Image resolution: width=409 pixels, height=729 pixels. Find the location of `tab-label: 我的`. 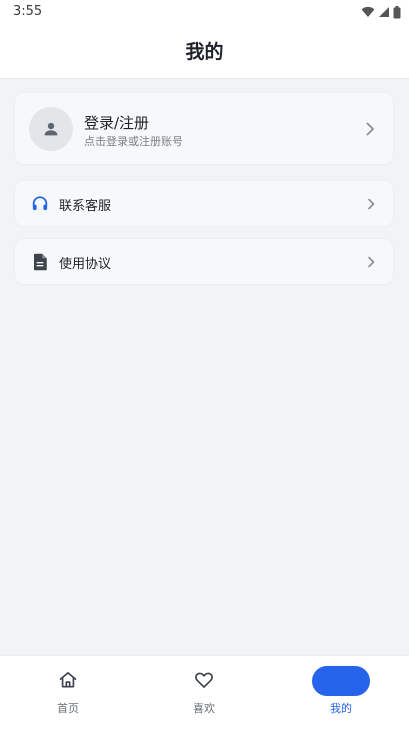

tab-label: 我的 is located at coordinates (341, 708).